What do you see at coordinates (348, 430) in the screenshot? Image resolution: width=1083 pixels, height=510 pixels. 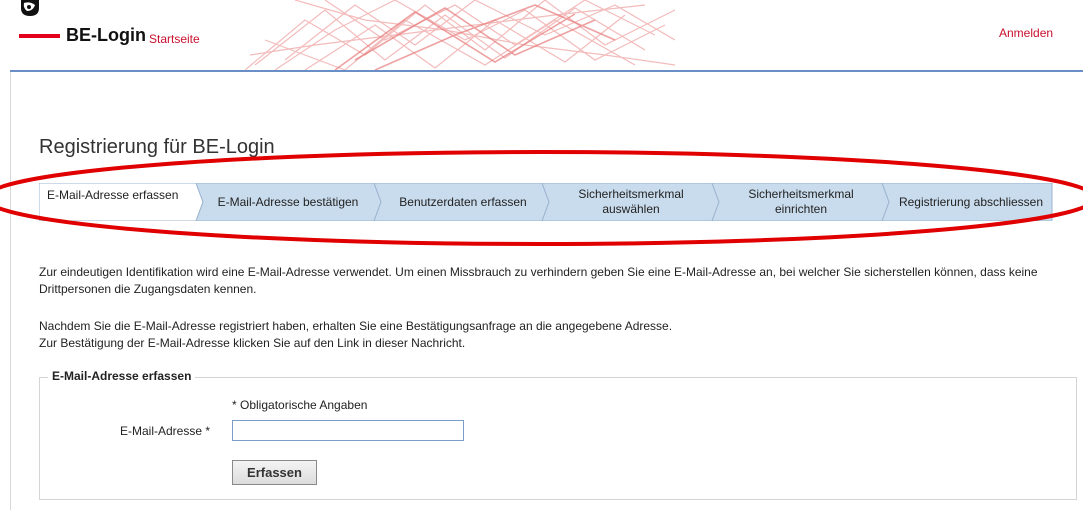 I see `email-input` at bounding box center [348, 430].